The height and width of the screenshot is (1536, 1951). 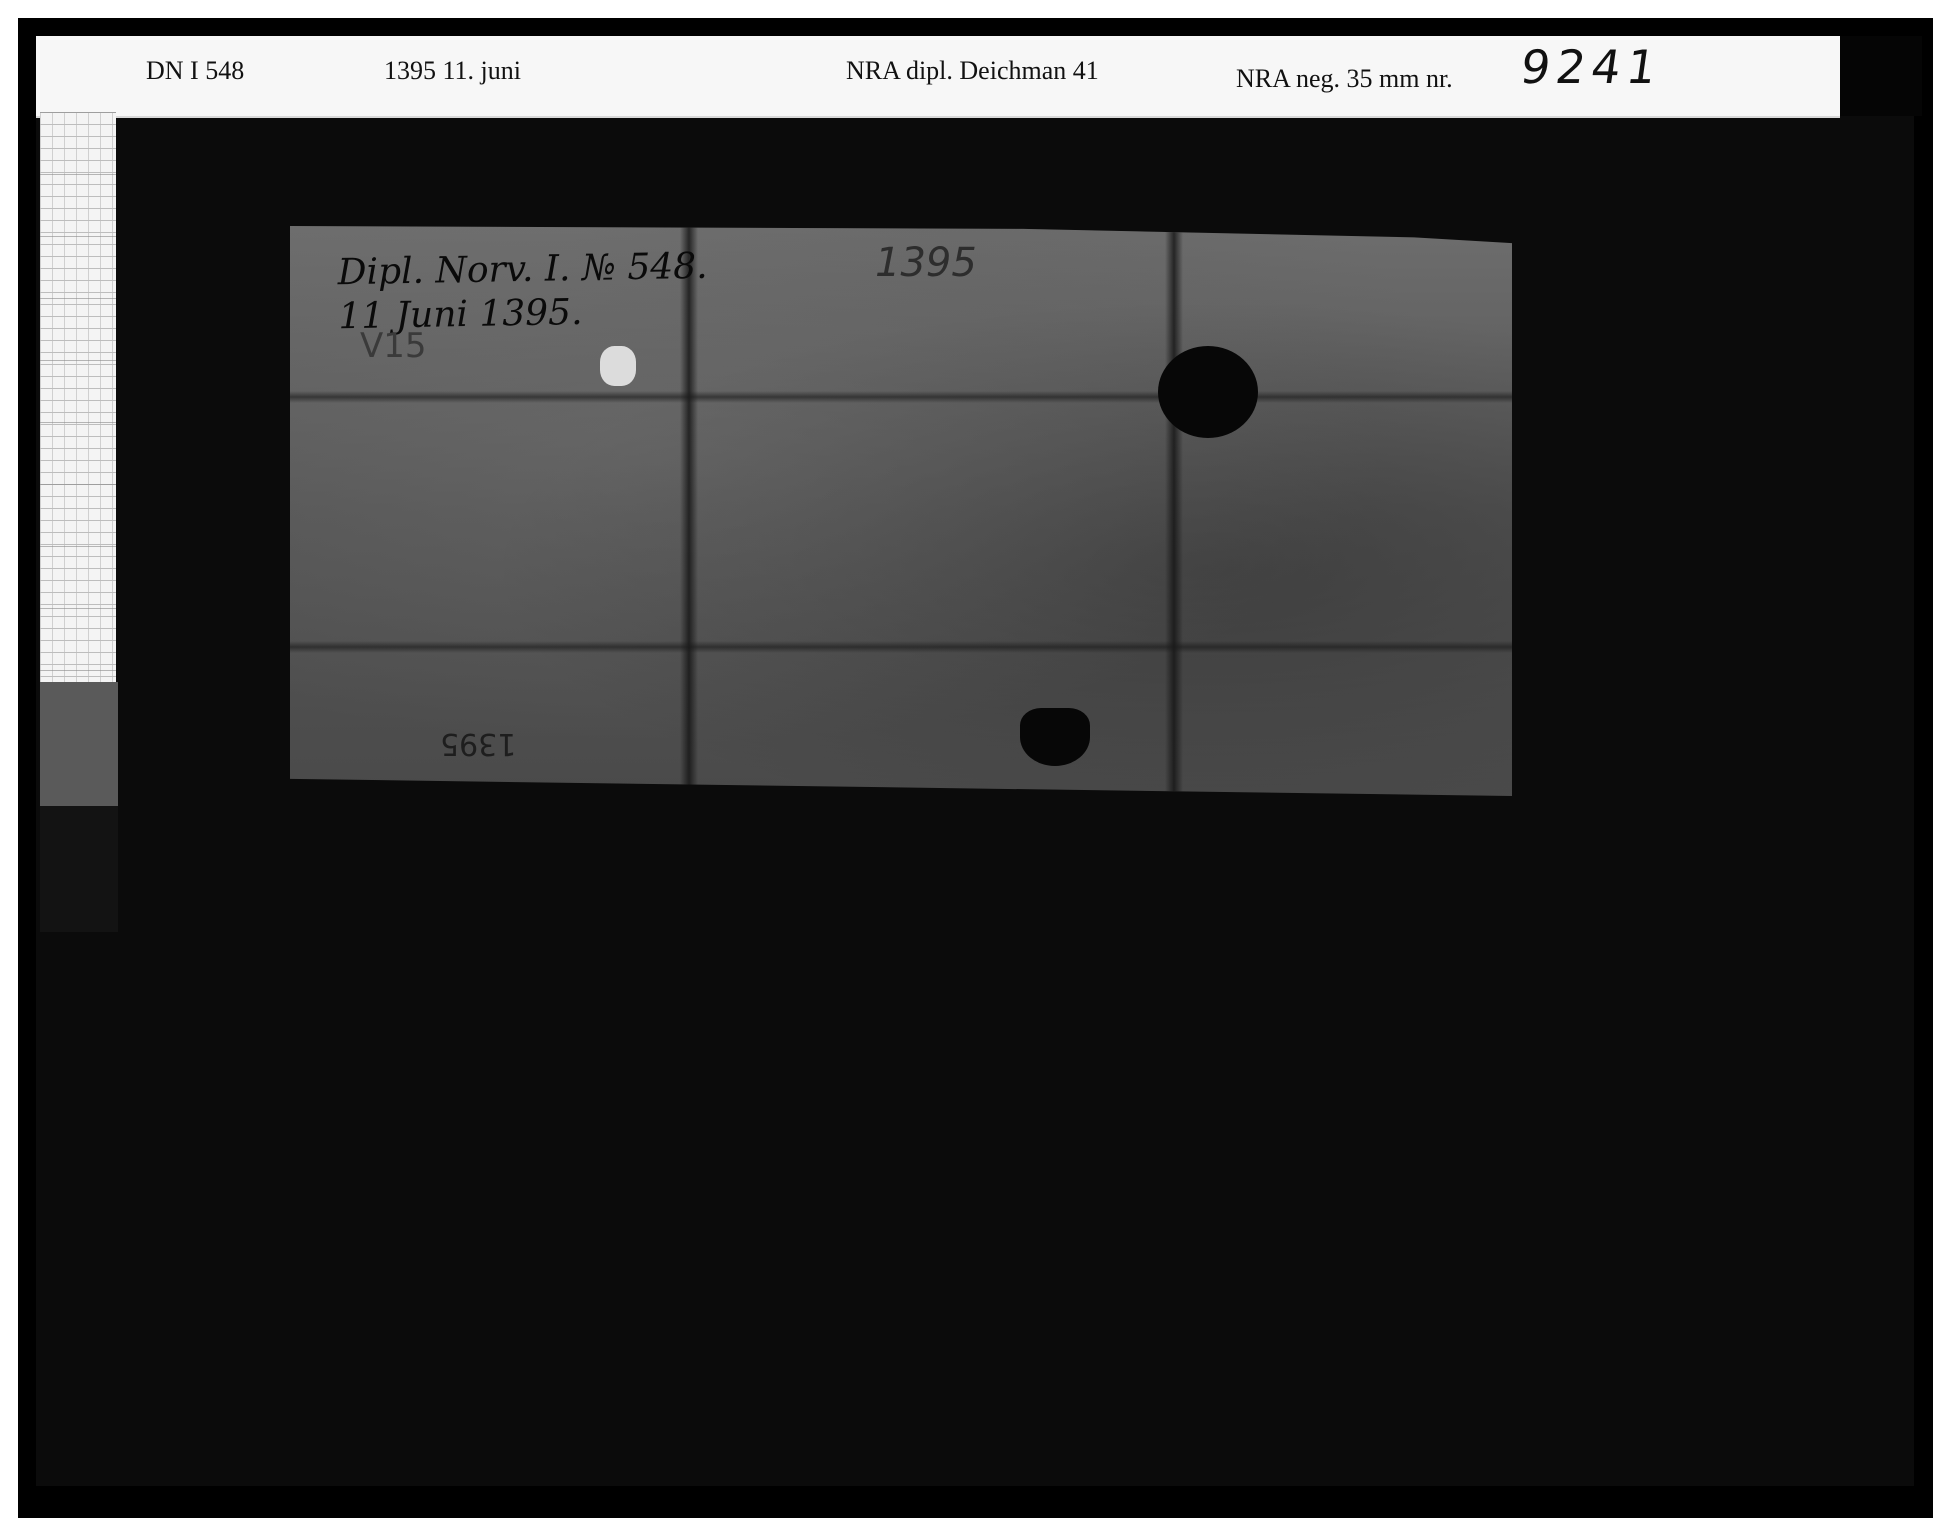 What do you see at coordinates (452, 70) in the screenshot?
I see `date-label: 1395 11. juni` at bounding box center [452, 70].